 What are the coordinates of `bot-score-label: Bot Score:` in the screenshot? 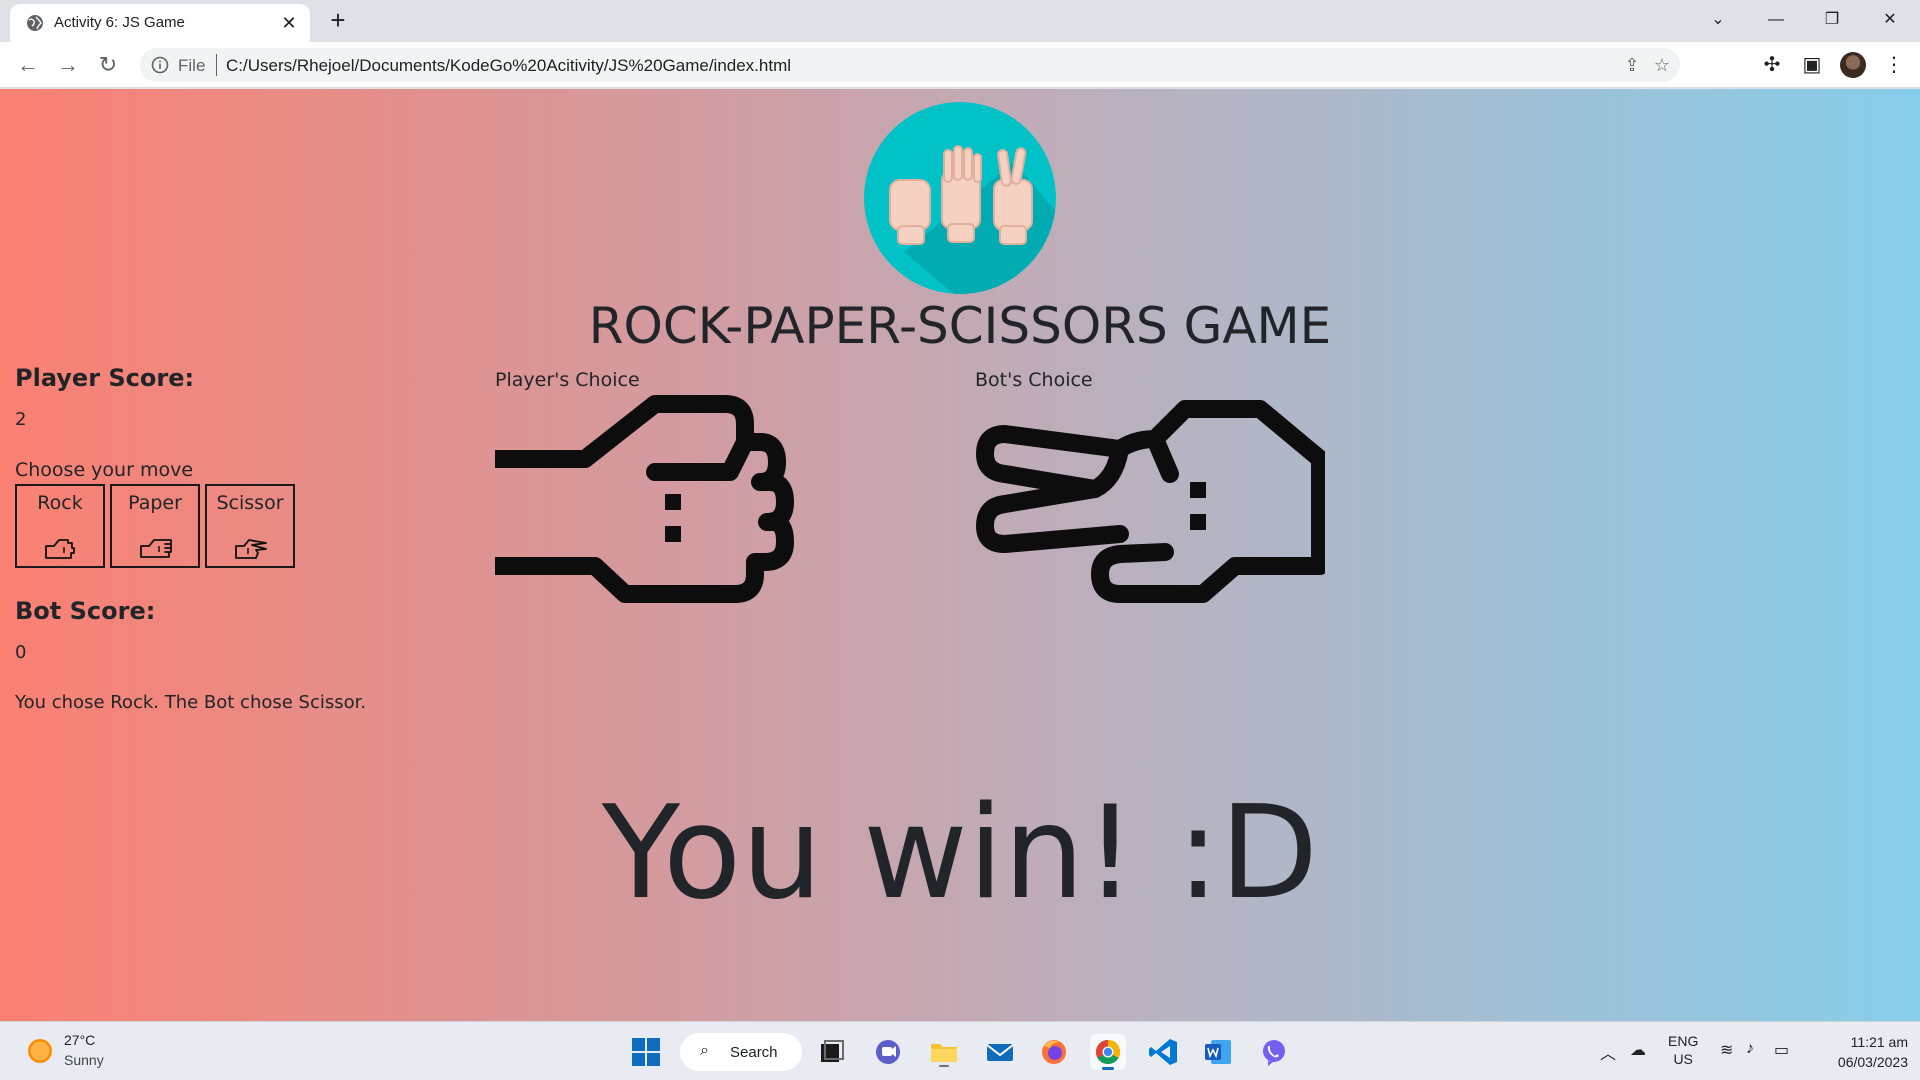 It's located at (85, 611).